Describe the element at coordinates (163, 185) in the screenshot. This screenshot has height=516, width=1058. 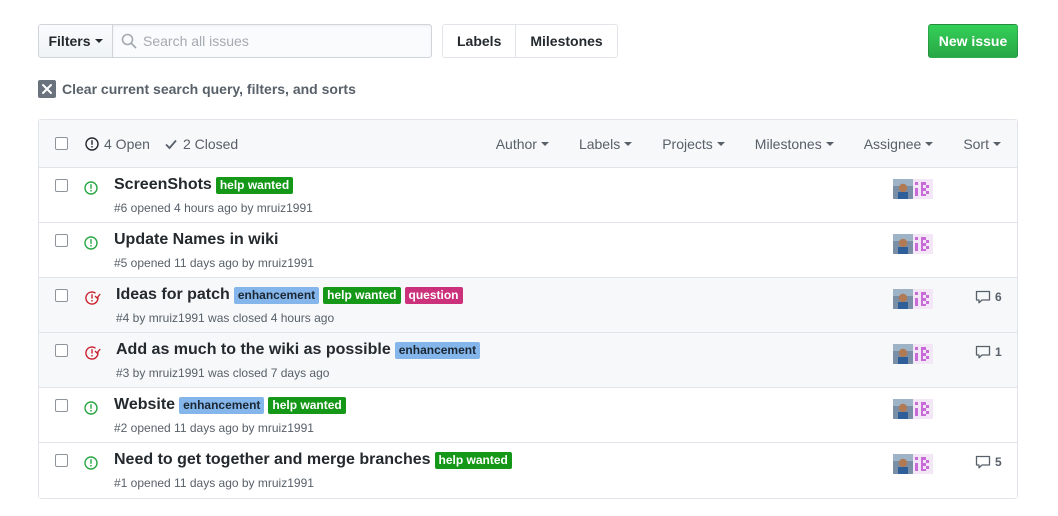
I see `issue-title-link: ScreenShots` at that location.